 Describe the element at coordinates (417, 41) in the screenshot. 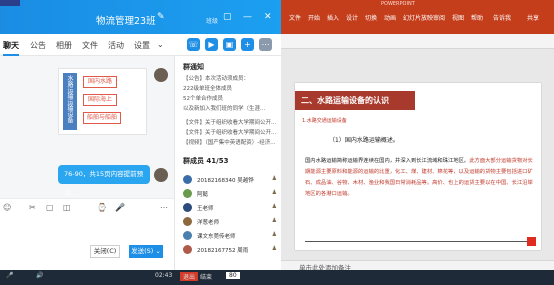

I see `ppt-ribbon` at that location.